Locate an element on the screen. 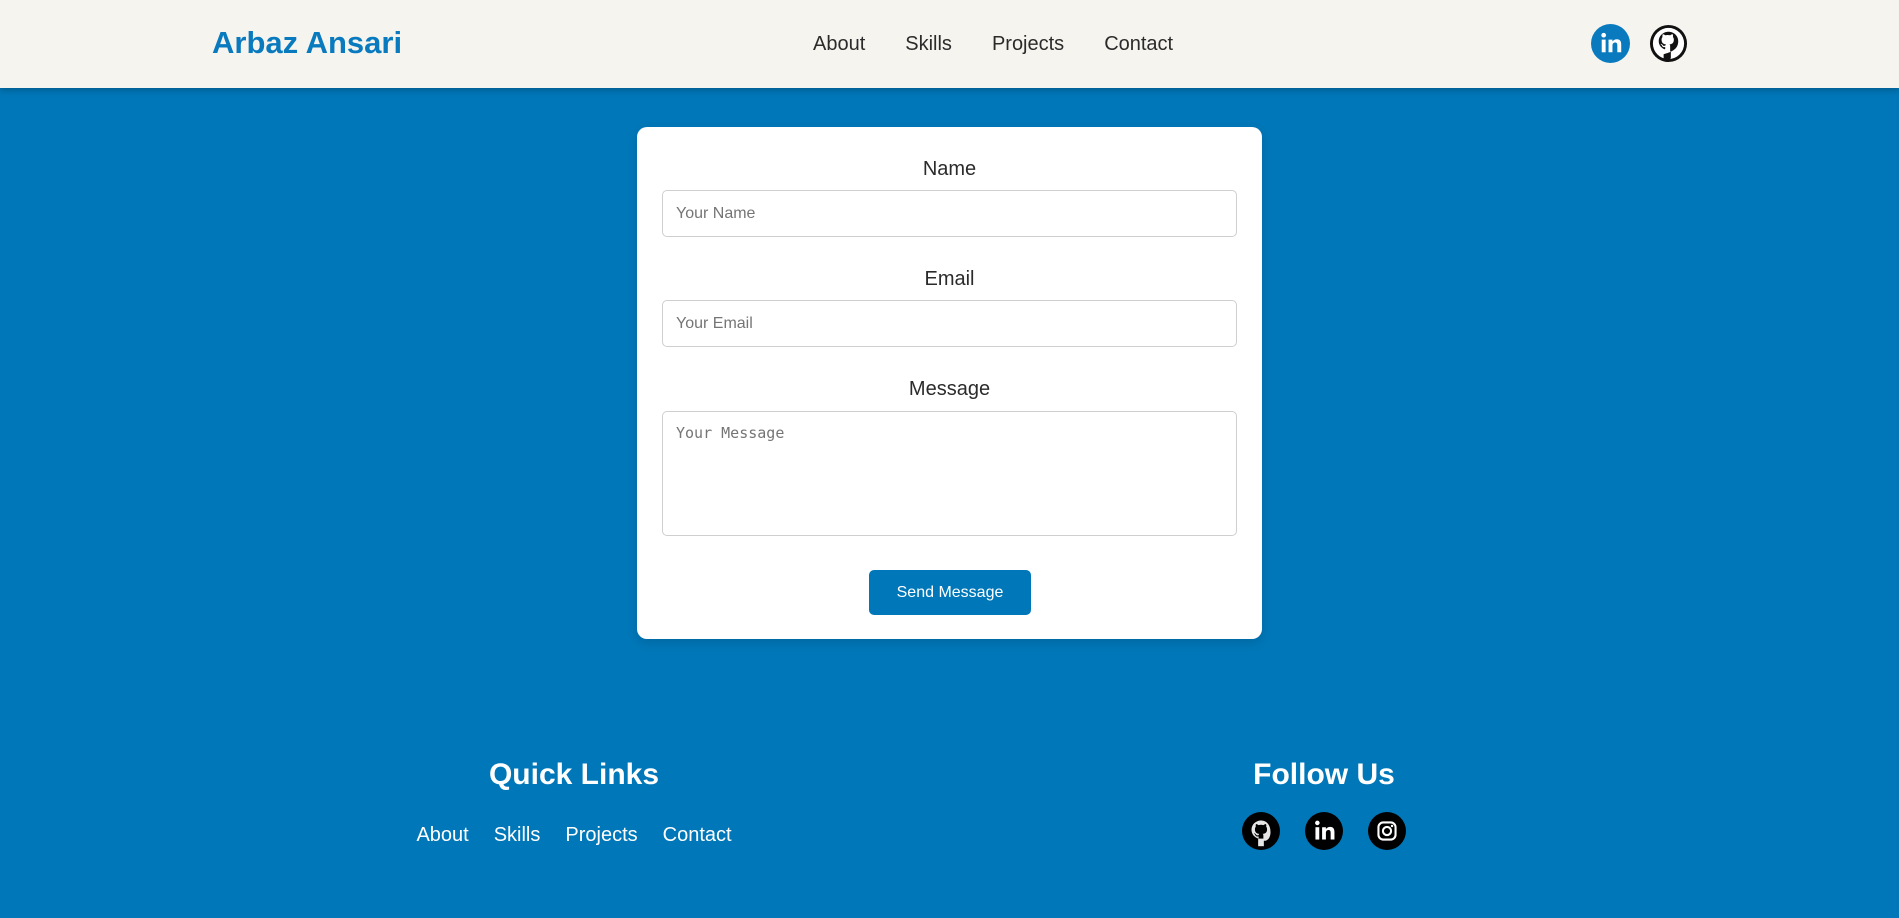 Image resolution: width=1899 pixels, height=918 pixels. send-message-button: Send Message is located at coordinates (950, 592).